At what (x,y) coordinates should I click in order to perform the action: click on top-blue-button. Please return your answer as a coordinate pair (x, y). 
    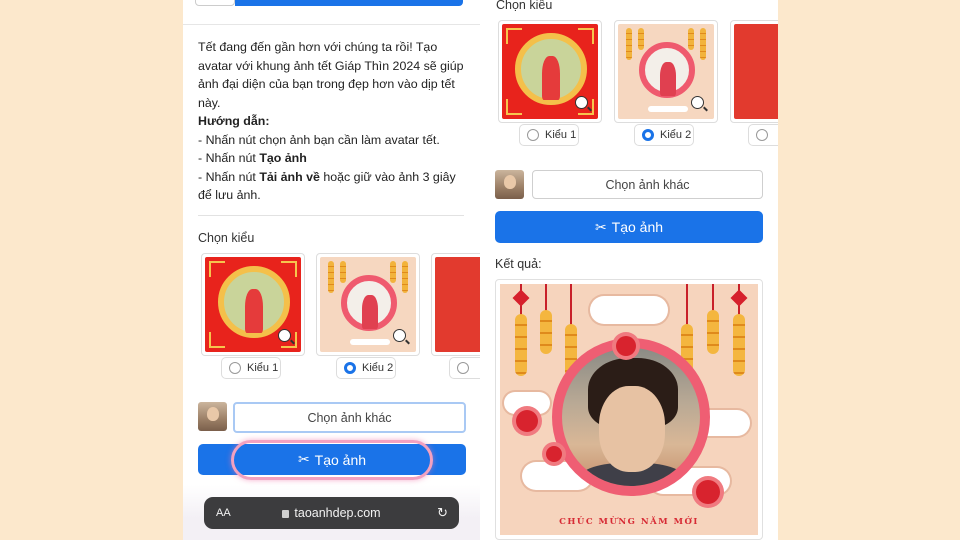
    Looking at the image, I should click on (349, 3).